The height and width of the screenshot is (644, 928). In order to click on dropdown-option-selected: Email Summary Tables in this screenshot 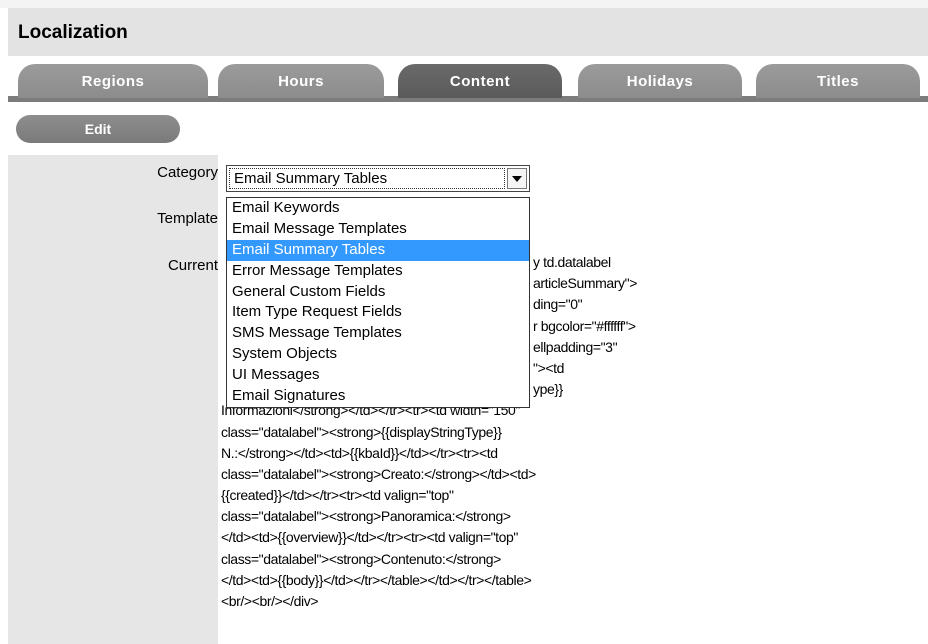, I will do `click(378, 250)`.